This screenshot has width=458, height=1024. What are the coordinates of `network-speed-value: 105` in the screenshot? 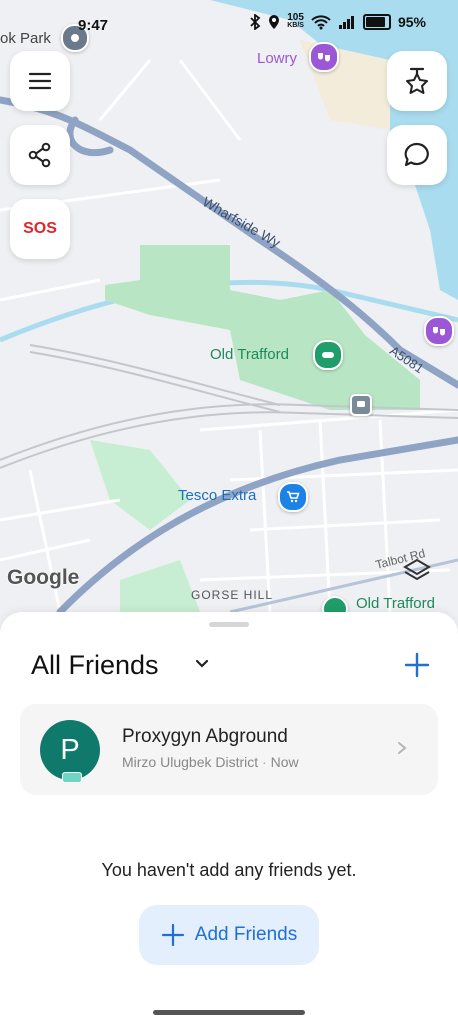 It's located at (295, 17).